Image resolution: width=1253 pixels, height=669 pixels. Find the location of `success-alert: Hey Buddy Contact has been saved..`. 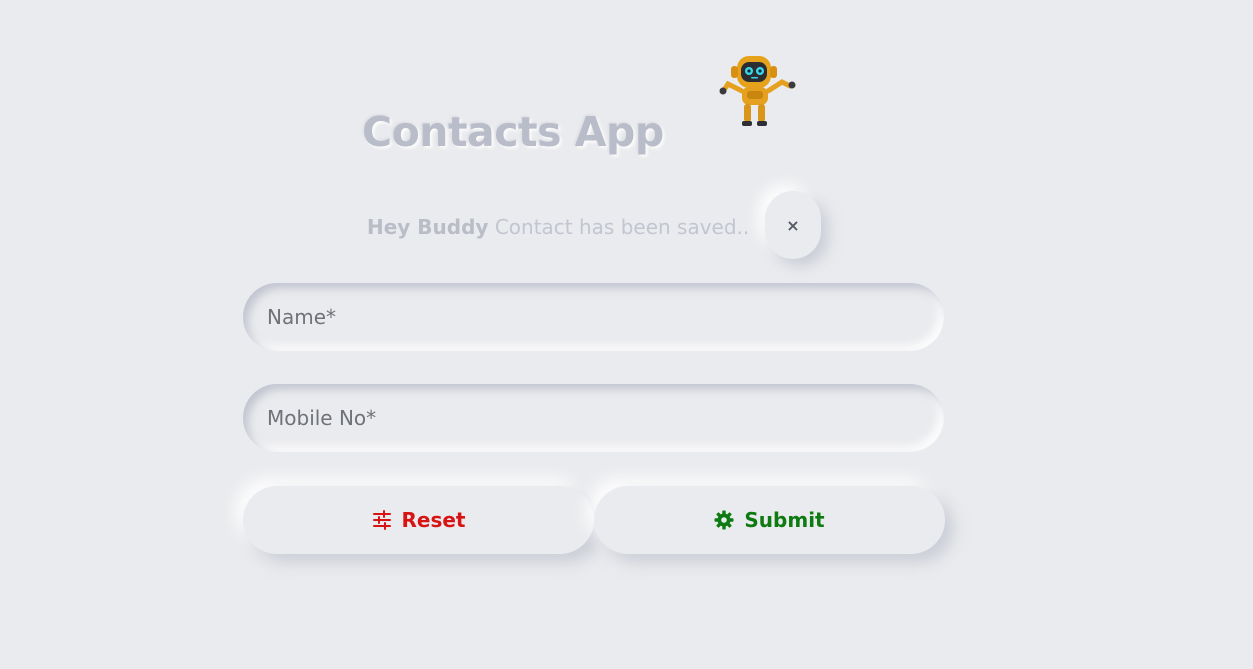

success-alert: Hey Buddy Contact has been saved.. is located at coordinates (558, 227).